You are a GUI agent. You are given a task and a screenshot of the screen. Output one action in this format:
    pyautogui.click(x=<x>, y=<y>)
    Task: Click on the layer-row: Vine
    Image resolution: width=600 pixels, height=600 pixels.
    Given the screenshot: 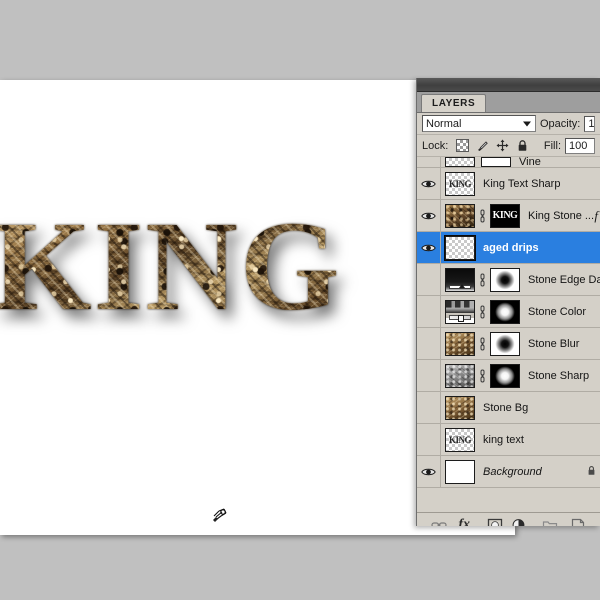 What is the action you would take?
    pyautogui.click(x=508, y=162)
    